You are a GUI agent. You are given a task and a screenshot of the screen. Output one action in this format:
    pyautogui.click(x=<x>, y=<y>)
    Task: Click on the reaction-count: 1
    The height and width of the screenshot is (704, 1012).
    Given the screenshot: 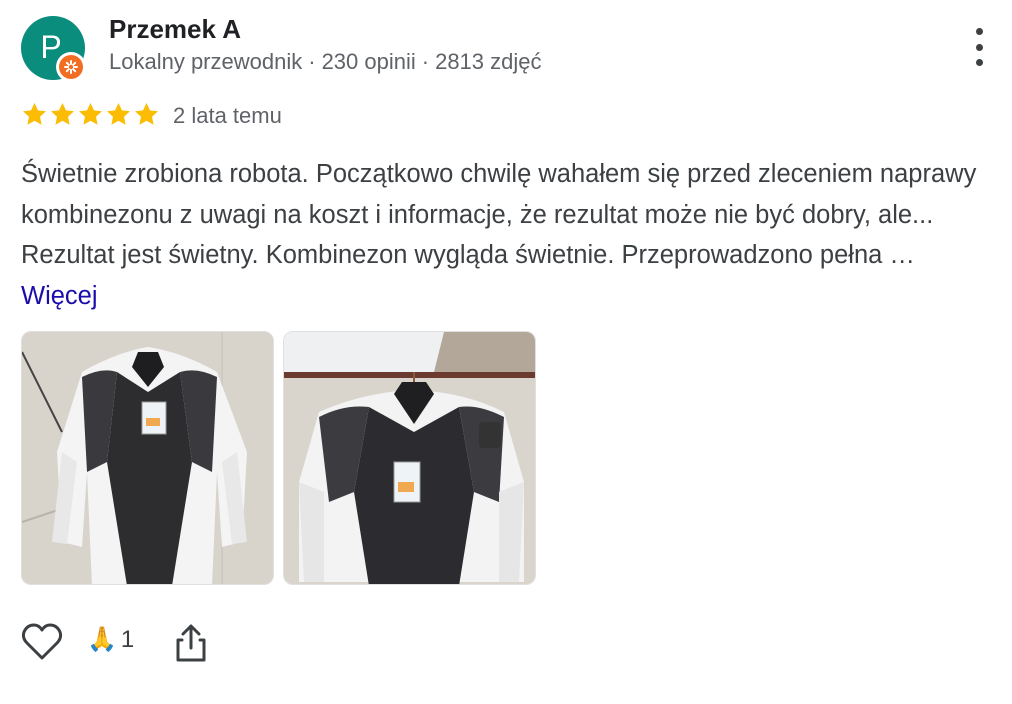 What is the action you would take?
    pyautogui.click(x=127, y=639)
    